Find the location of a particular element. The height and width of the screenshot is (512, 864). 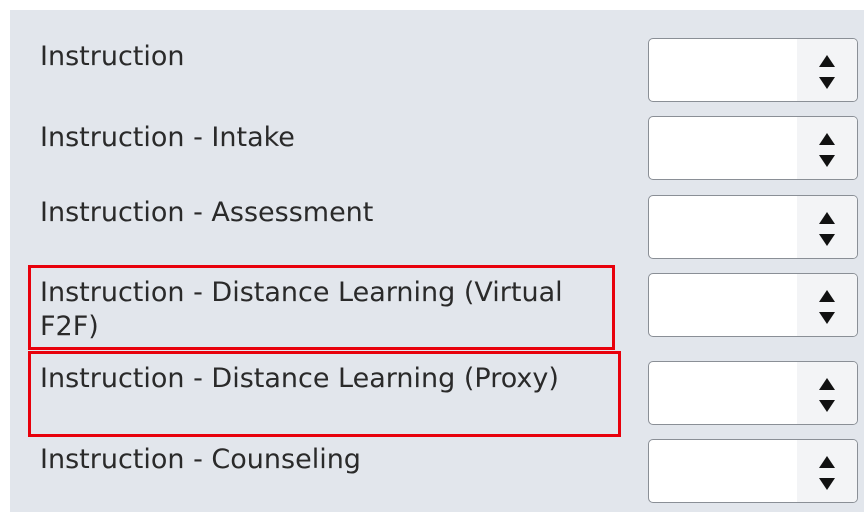

highlight-box-proxy is located at coordinates (324, 394).